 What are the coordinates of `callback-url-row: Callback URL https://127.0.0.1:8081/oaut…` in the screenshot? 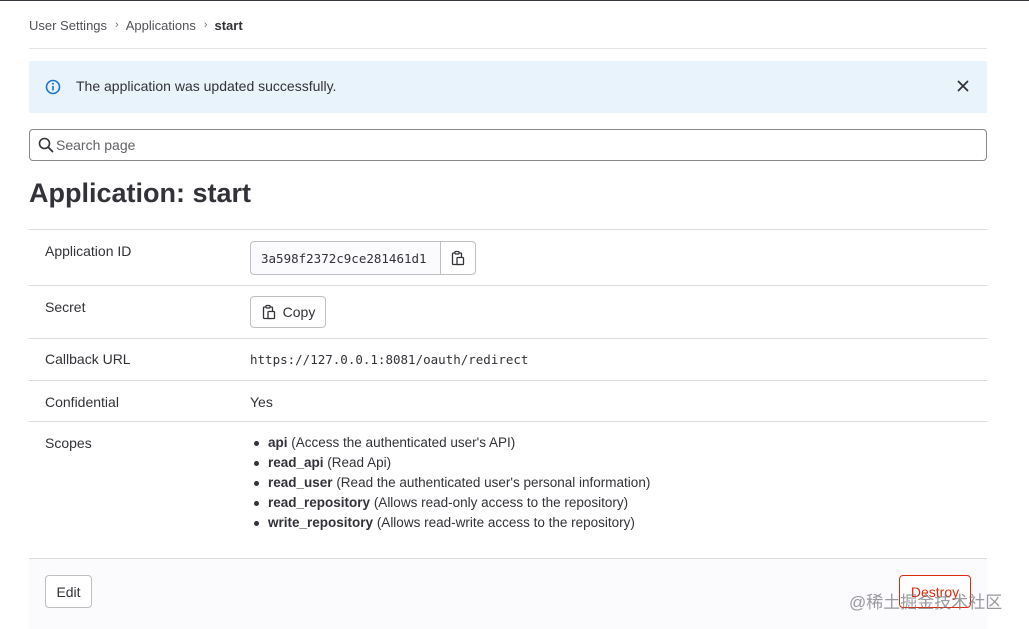 It's located at (508, 360).